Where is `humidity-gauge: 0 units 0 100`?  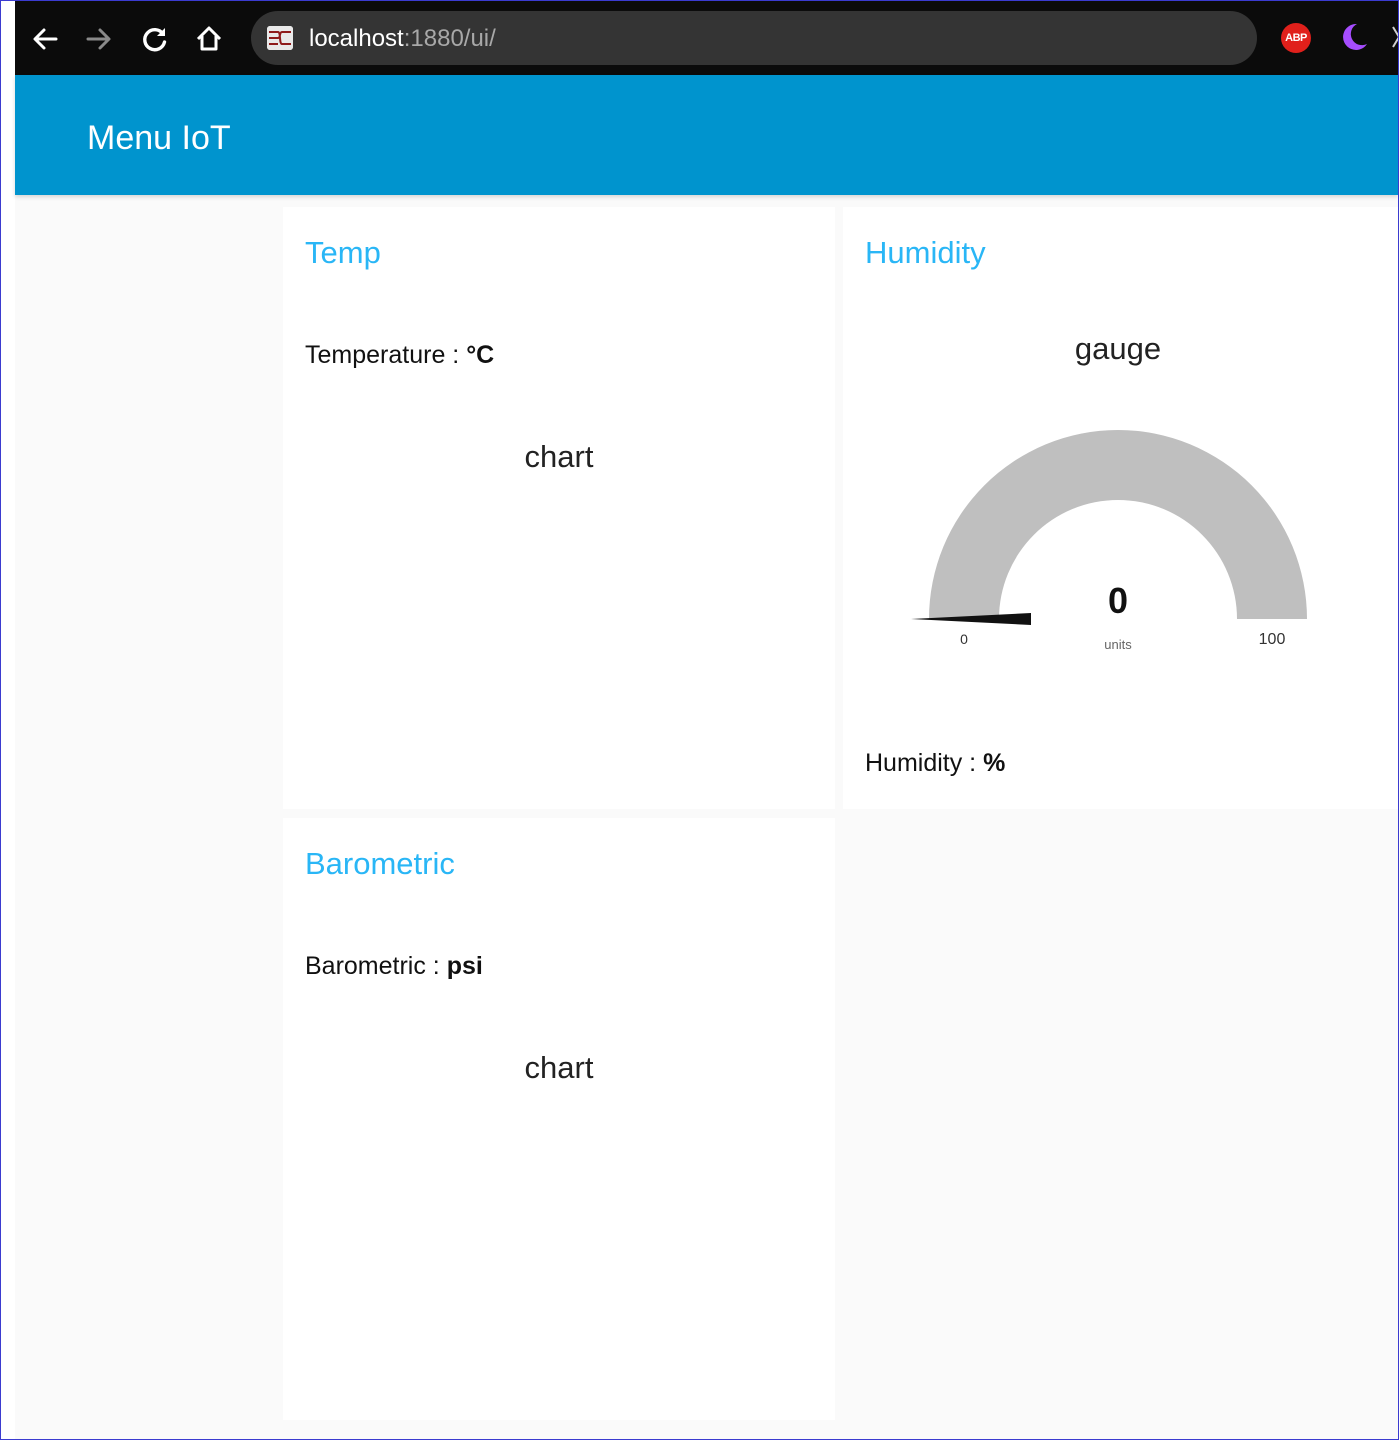 humidity-gauge: 0 units 0 100 is located at coordinates (1109, 541).